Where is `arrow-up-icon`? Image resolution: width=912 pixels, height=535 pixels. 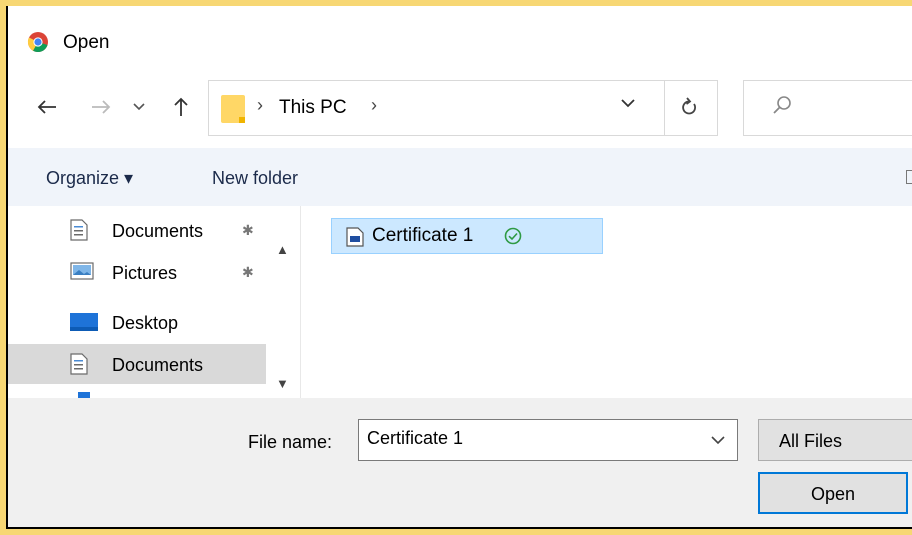
arrow-up-icon is located at coordinates (181, 106).